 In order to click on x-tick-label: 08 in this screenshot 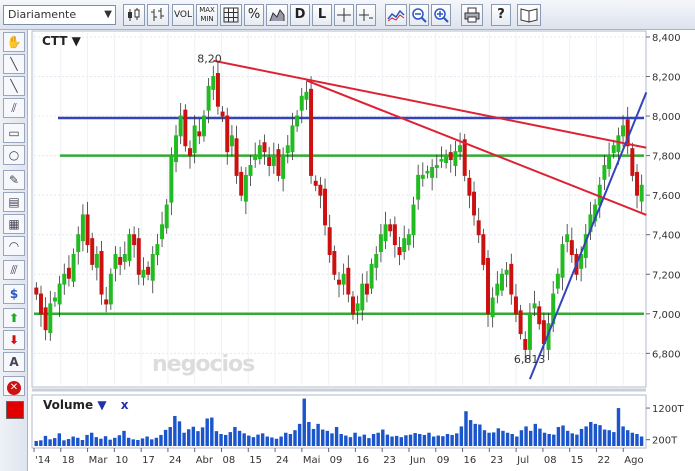, I will do `click(228, 460)`.